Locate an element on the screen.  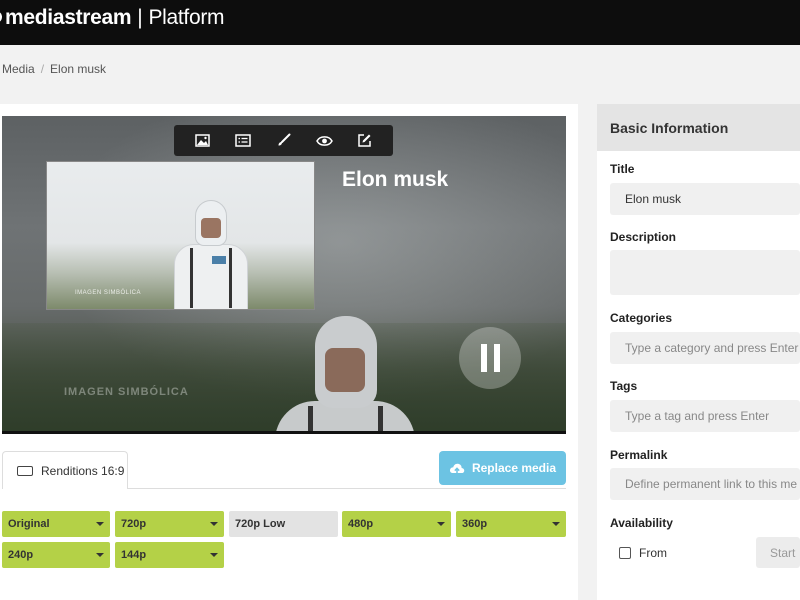
tab-renditions: Renditions 16:9 is located at coordinates (65, 470).